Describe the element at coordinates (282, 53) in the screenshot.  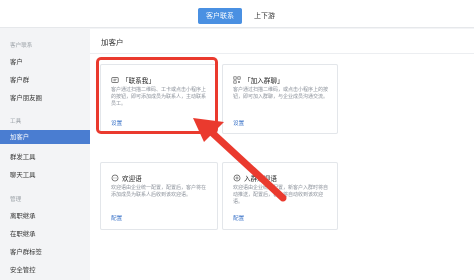
I see `divider` at that location.